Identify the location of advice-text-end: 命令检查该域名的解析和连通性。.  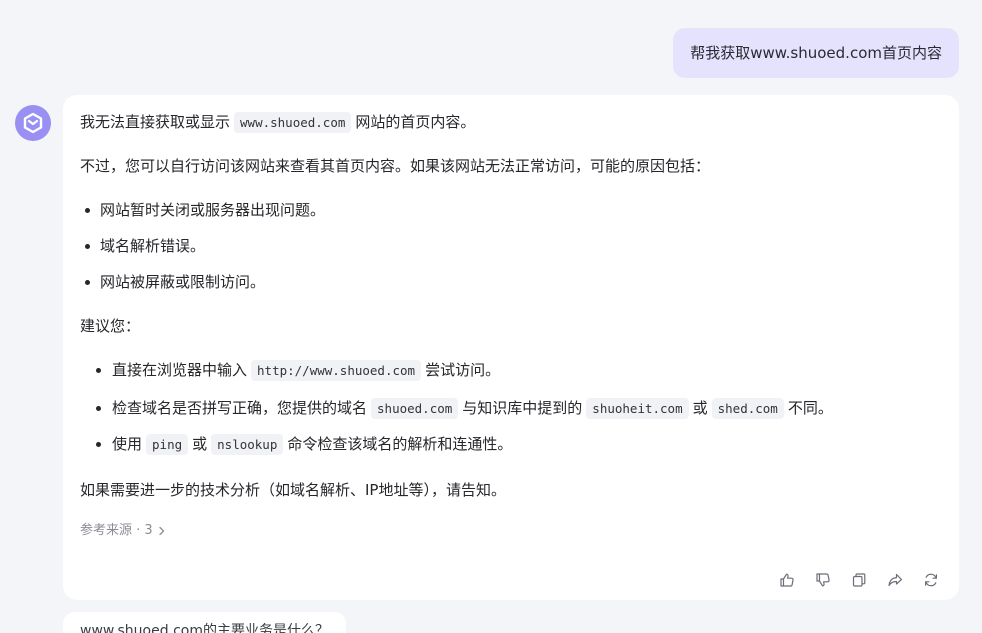
(400, 444).